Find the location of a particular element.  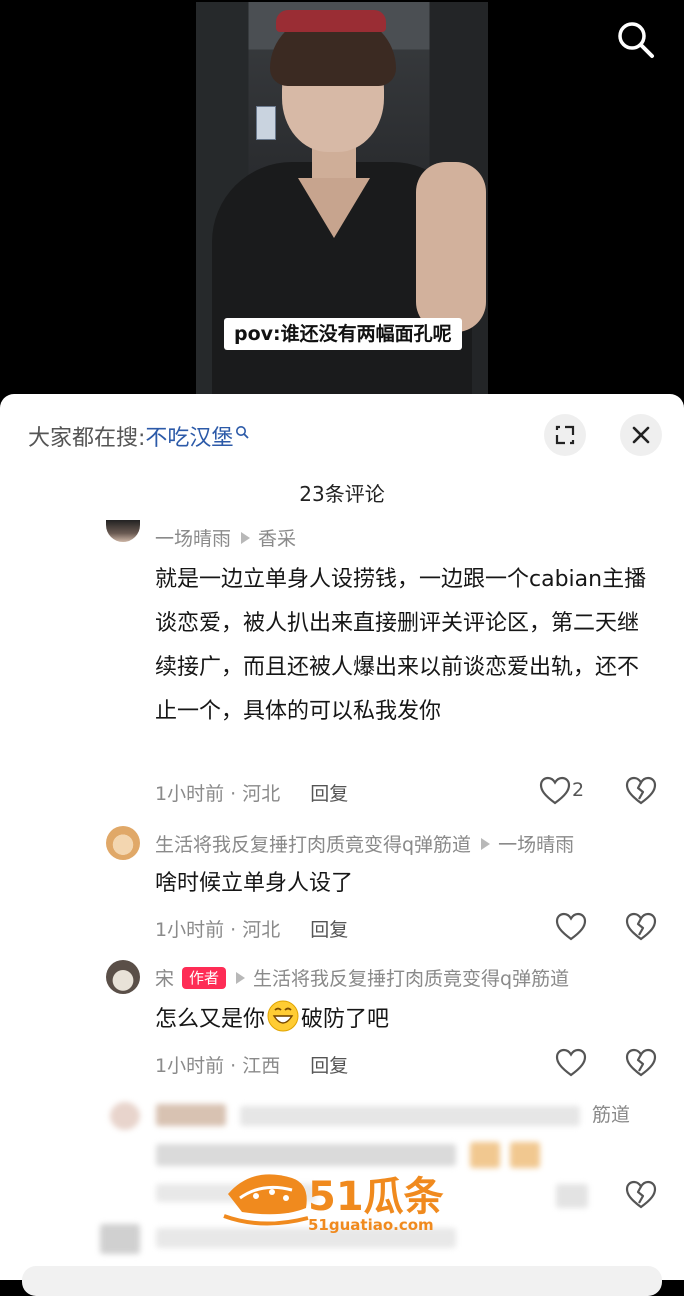

search-icon is located at coordinates (635, 39).